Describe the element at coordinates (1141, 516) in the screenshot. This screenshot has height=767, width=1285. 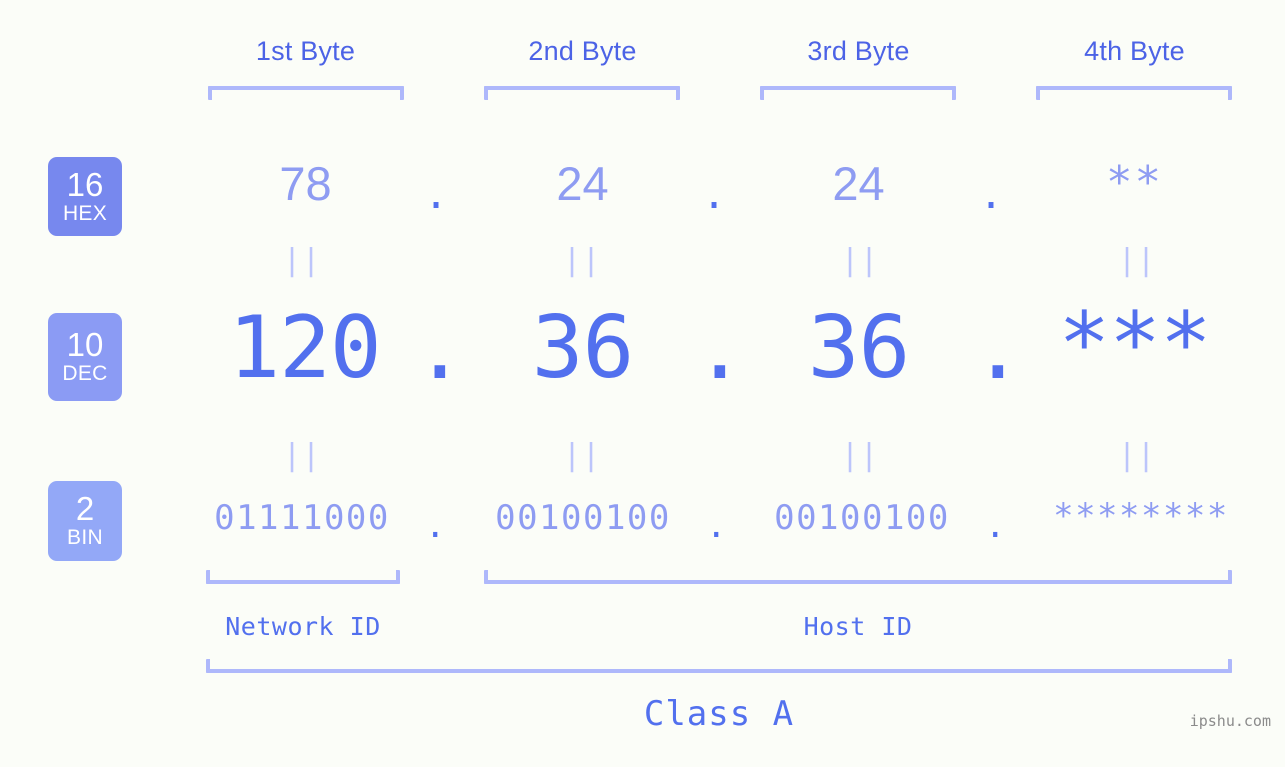
I see `bin-byte-4-value: ********` at that location.